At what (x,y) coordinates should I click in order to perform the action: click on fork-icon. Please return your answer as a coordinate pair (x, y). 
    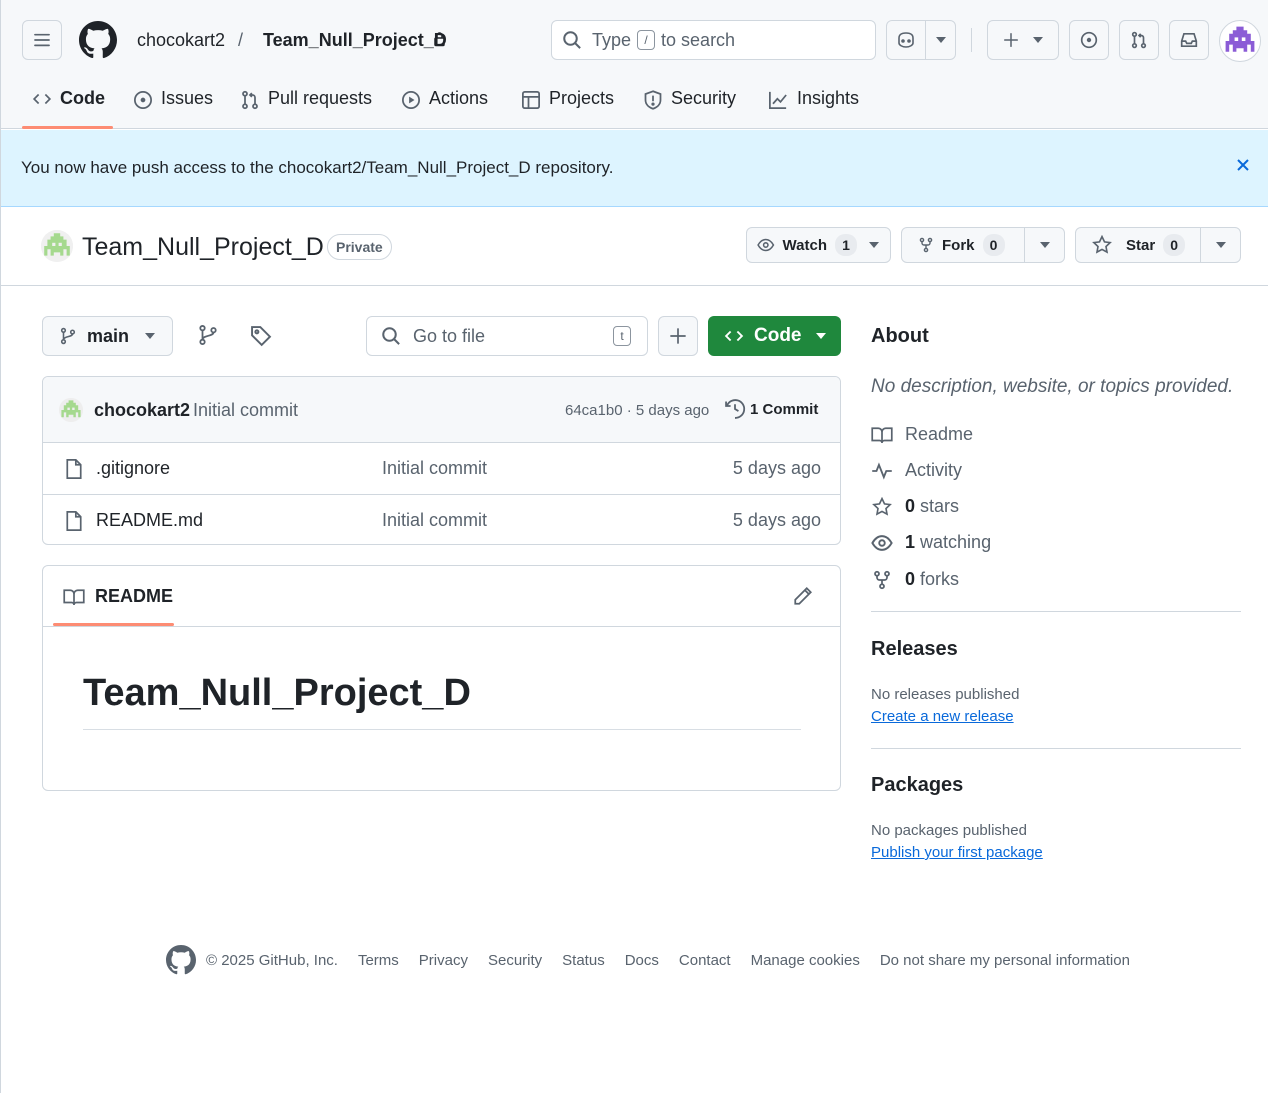
    Looking at the image, I should click on (882, 579).